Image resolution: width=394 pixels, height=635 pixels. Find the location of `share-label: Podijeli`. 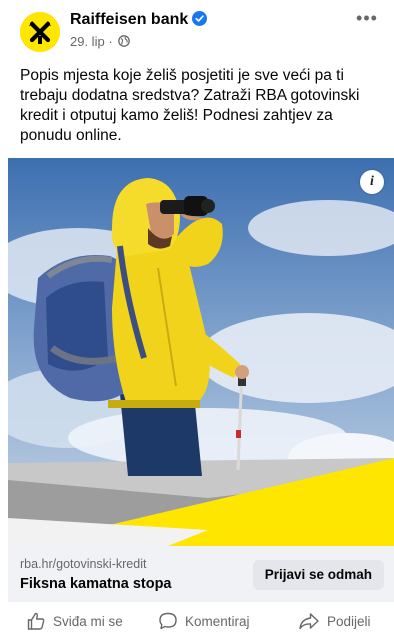

share-label: Podijeli is located at coordinates (349, 621).